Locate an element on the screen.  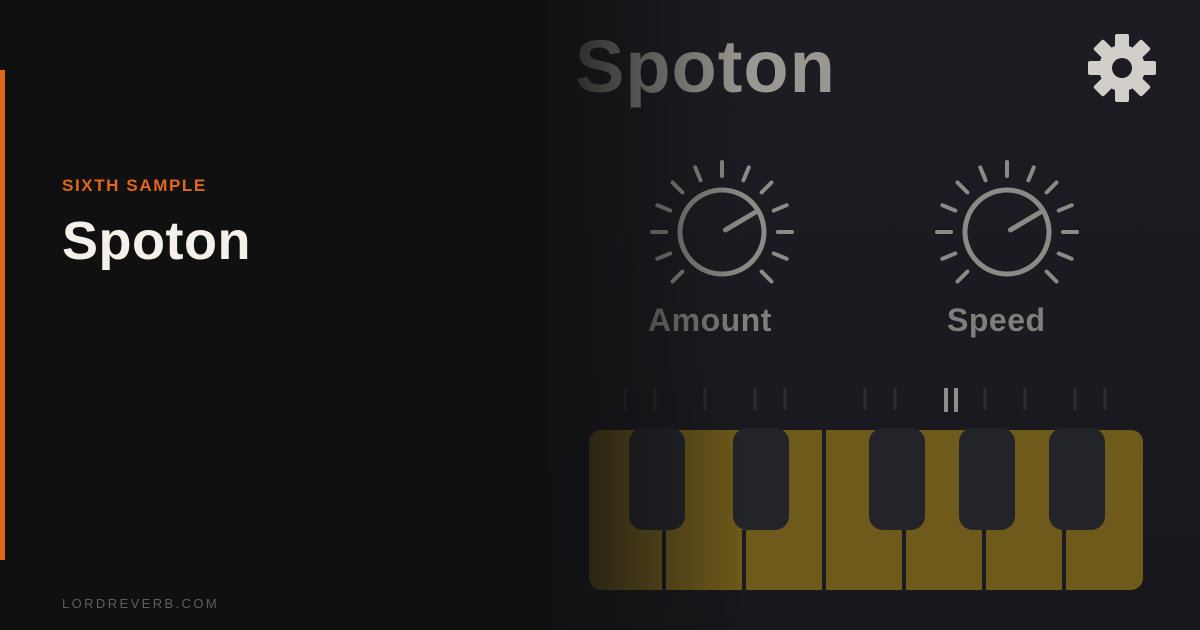
speed-knob is located at coordinates (1007, 232).